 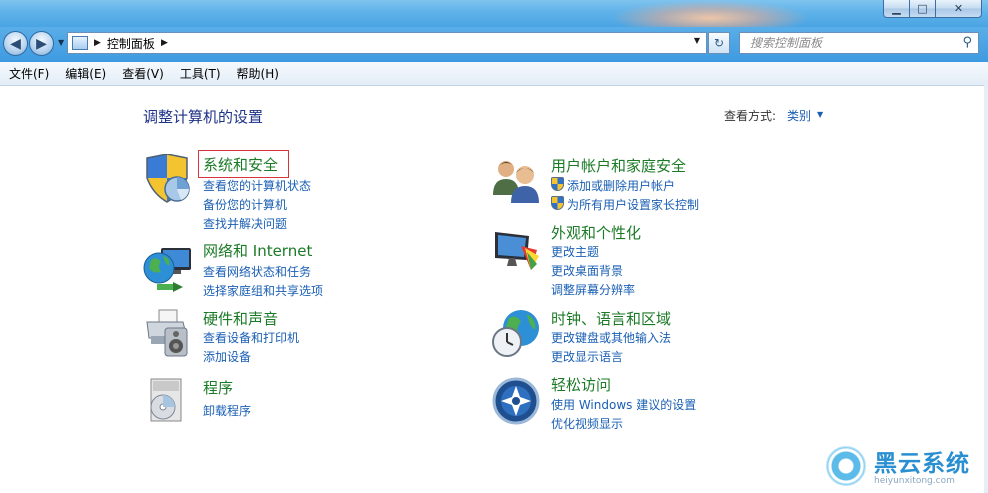 What do you see at coordinates (581, 384) in the screenshot?
I see `category-title: 轻松访问` at bounding box center [581, 384].